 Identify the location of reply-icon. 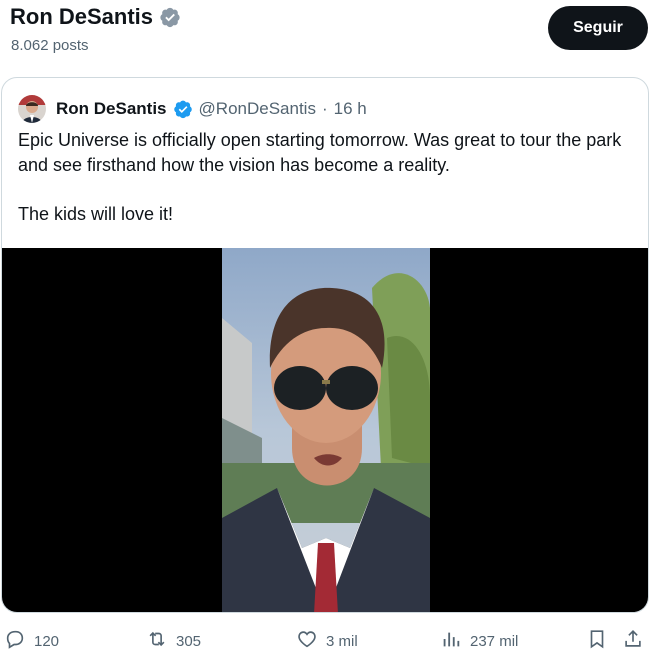
(15, 641).